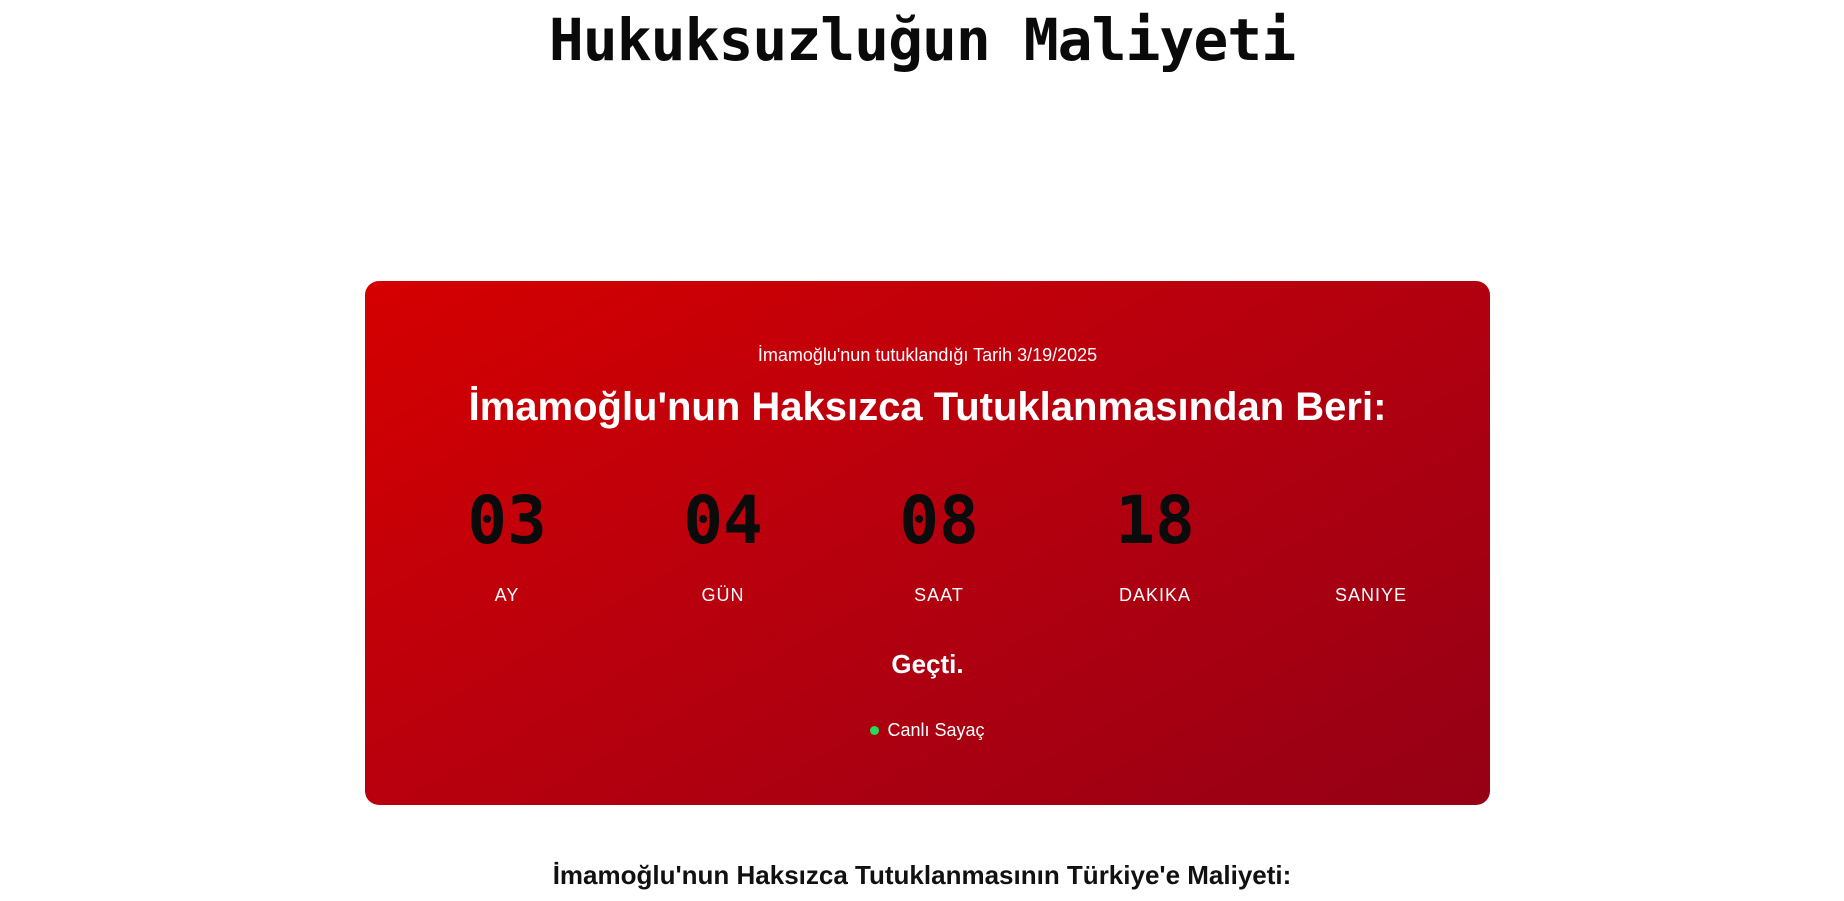 The image size is (1844, 901). Describe the element at coordinates (1371, 595) in the screenshot. I see `seconds-label: SANIYE` at that location.